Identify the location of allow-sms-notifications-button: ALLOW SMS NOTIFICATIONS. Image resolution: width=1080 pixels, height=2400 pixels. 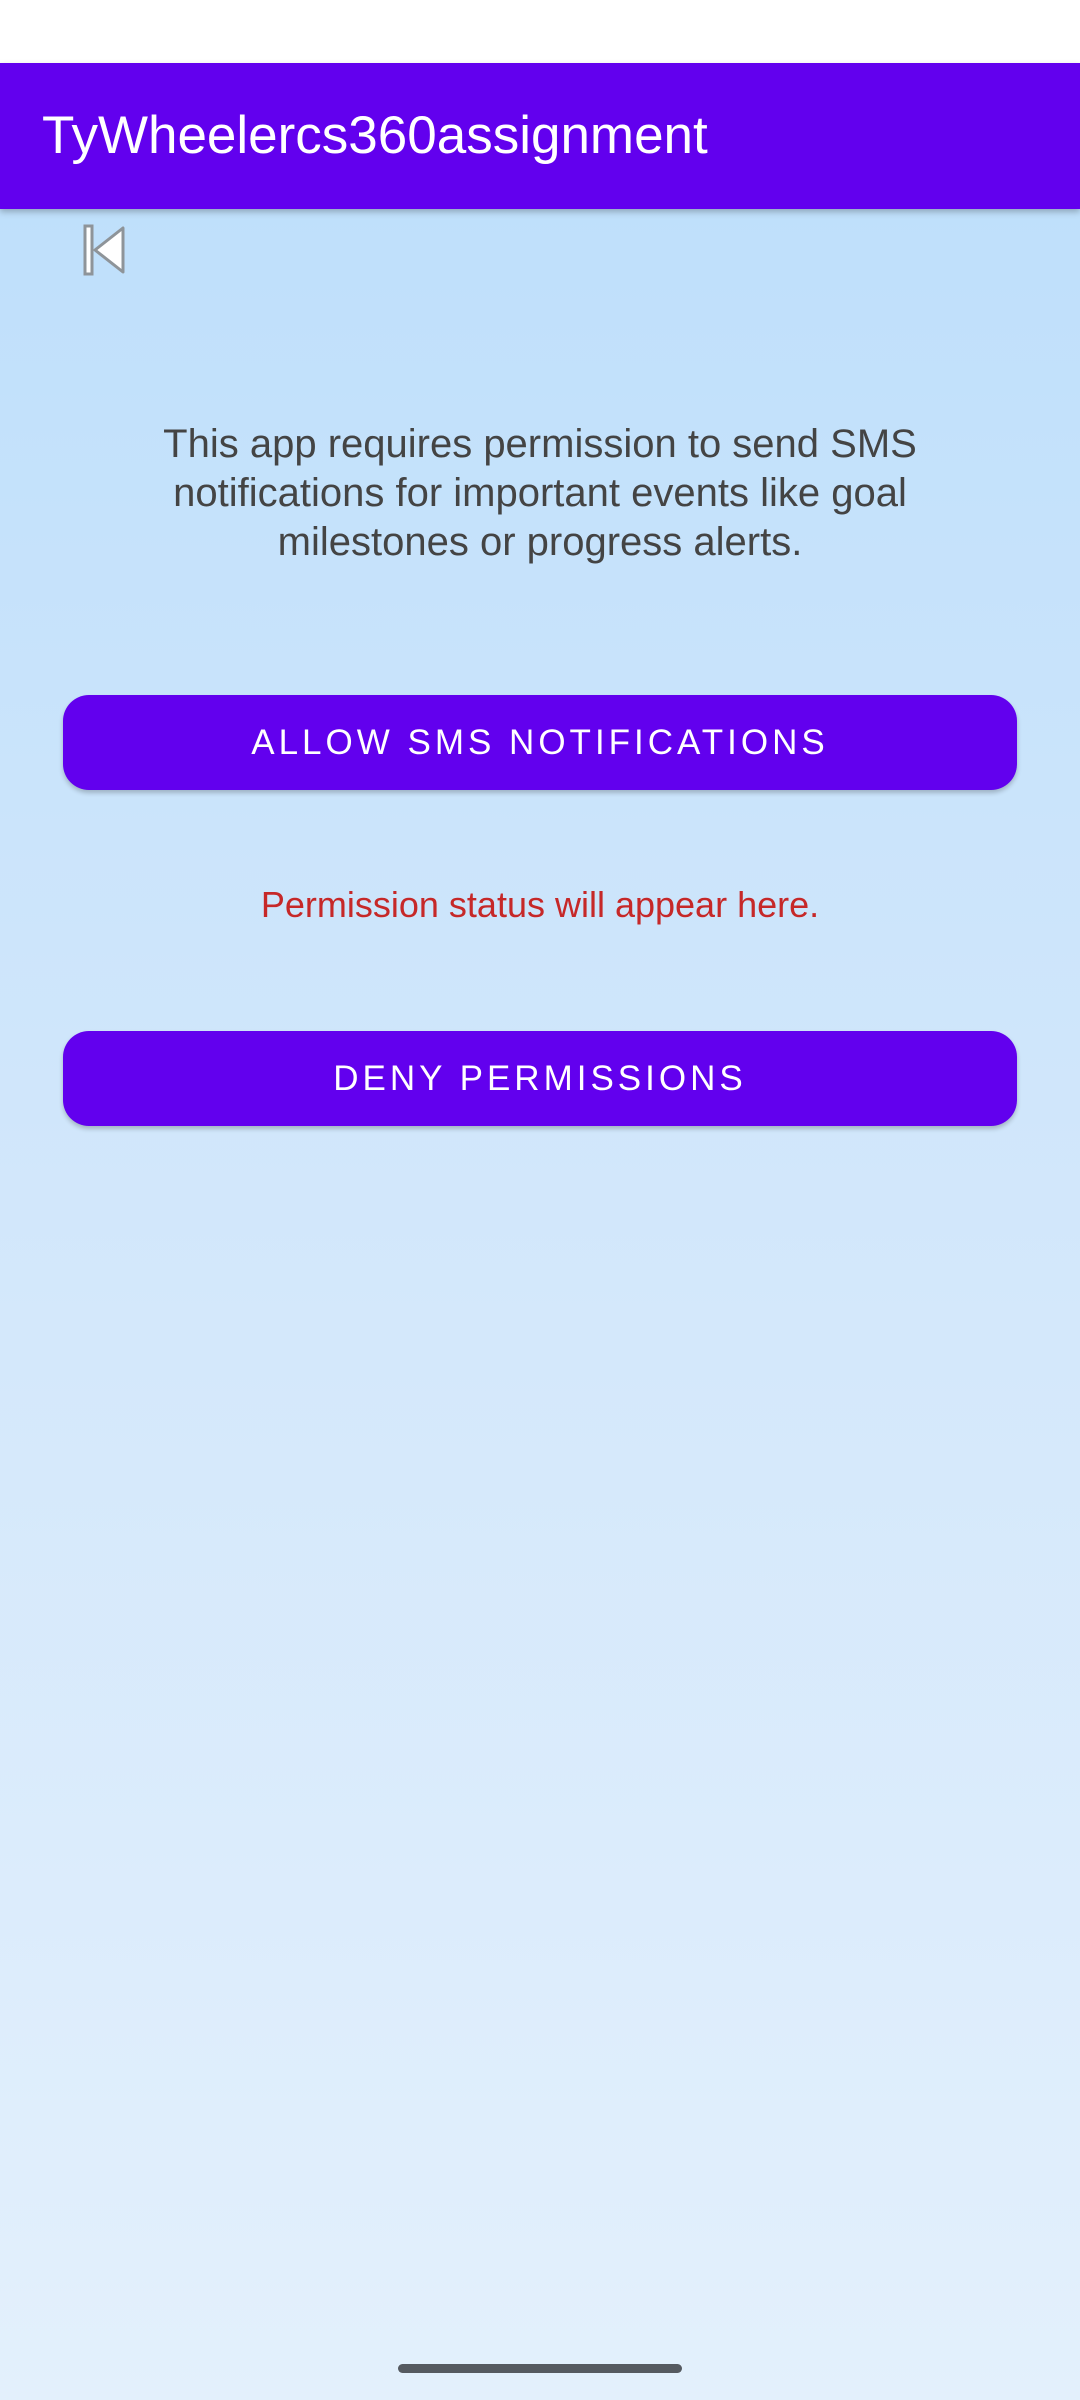
(540, 742).